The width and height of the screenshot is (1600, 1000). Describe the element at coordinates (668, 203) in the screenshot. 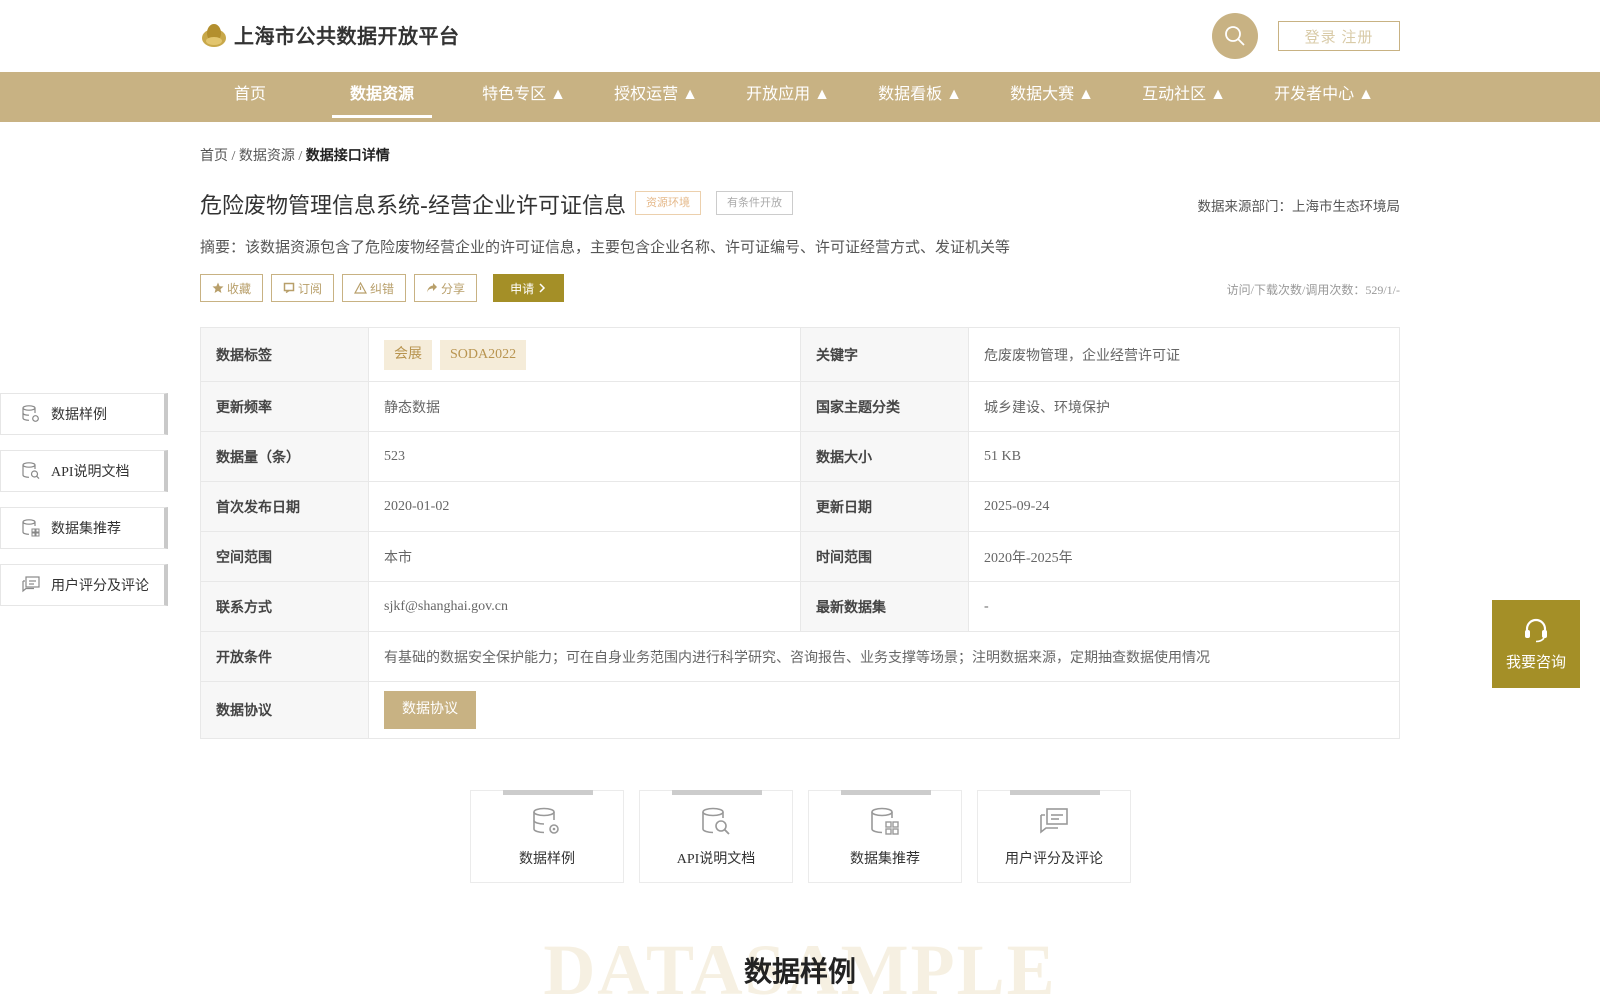

I see `category-badge: 资源环境` at that location.